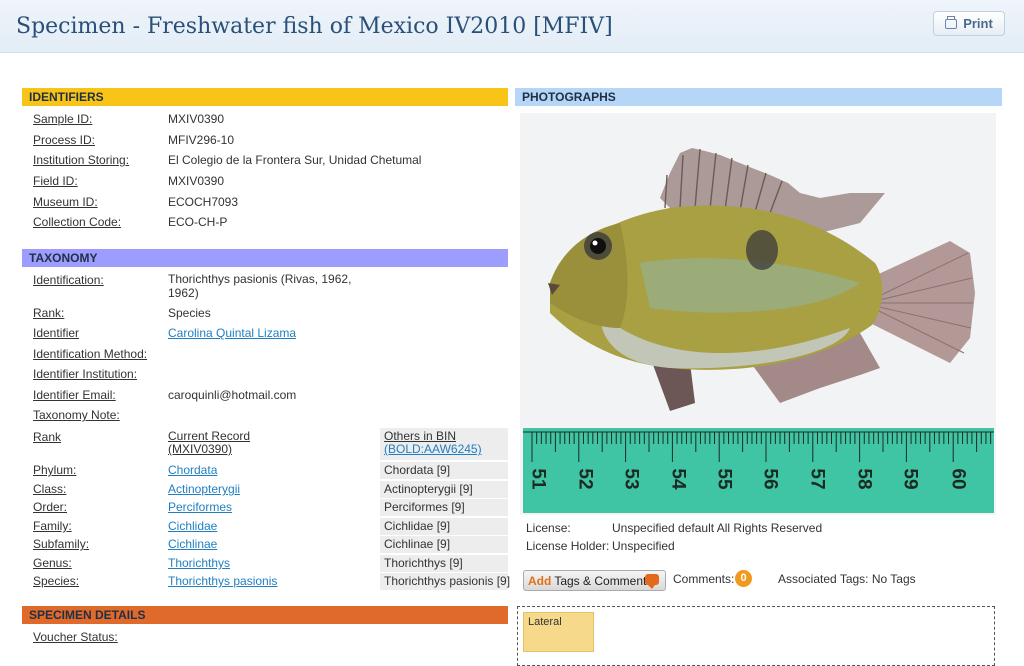  Describe the element at coordinates (196, 181) in the screenshot. I see `field-id-value: MXIV0390` at that location.